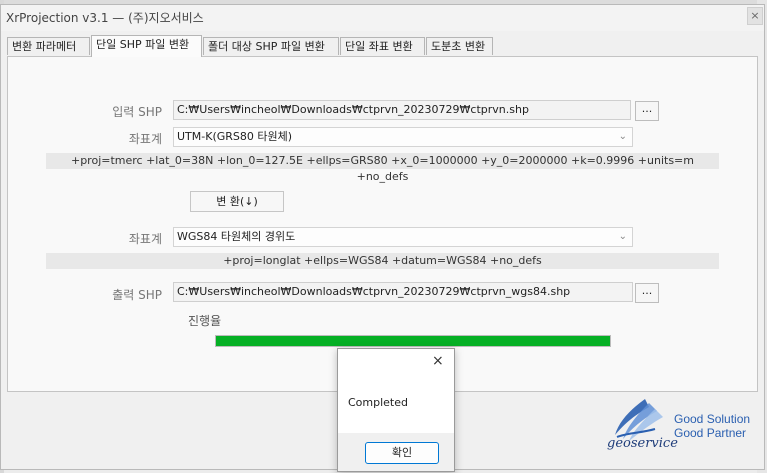 The height and width of the screenshot is (473, 767). What do you see at coordinates (378, 402) in the screenshot?
I see `dialog-message: Completed` at bounding box center [378, 402].